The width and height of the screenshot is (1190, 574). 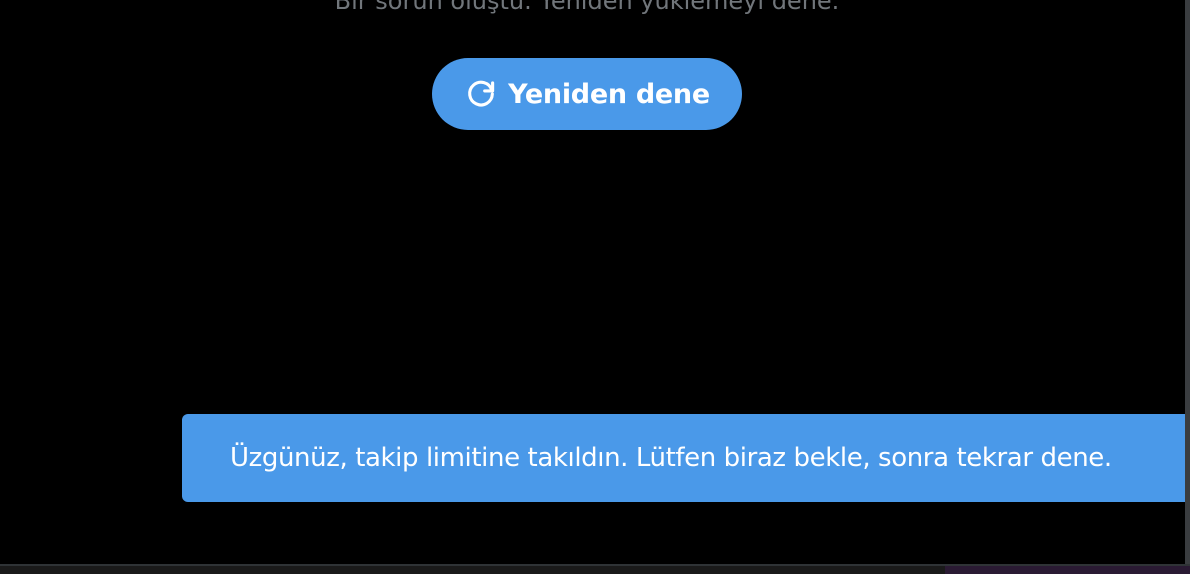 I want to click on refresh-icon, so click(x=481, y=94).